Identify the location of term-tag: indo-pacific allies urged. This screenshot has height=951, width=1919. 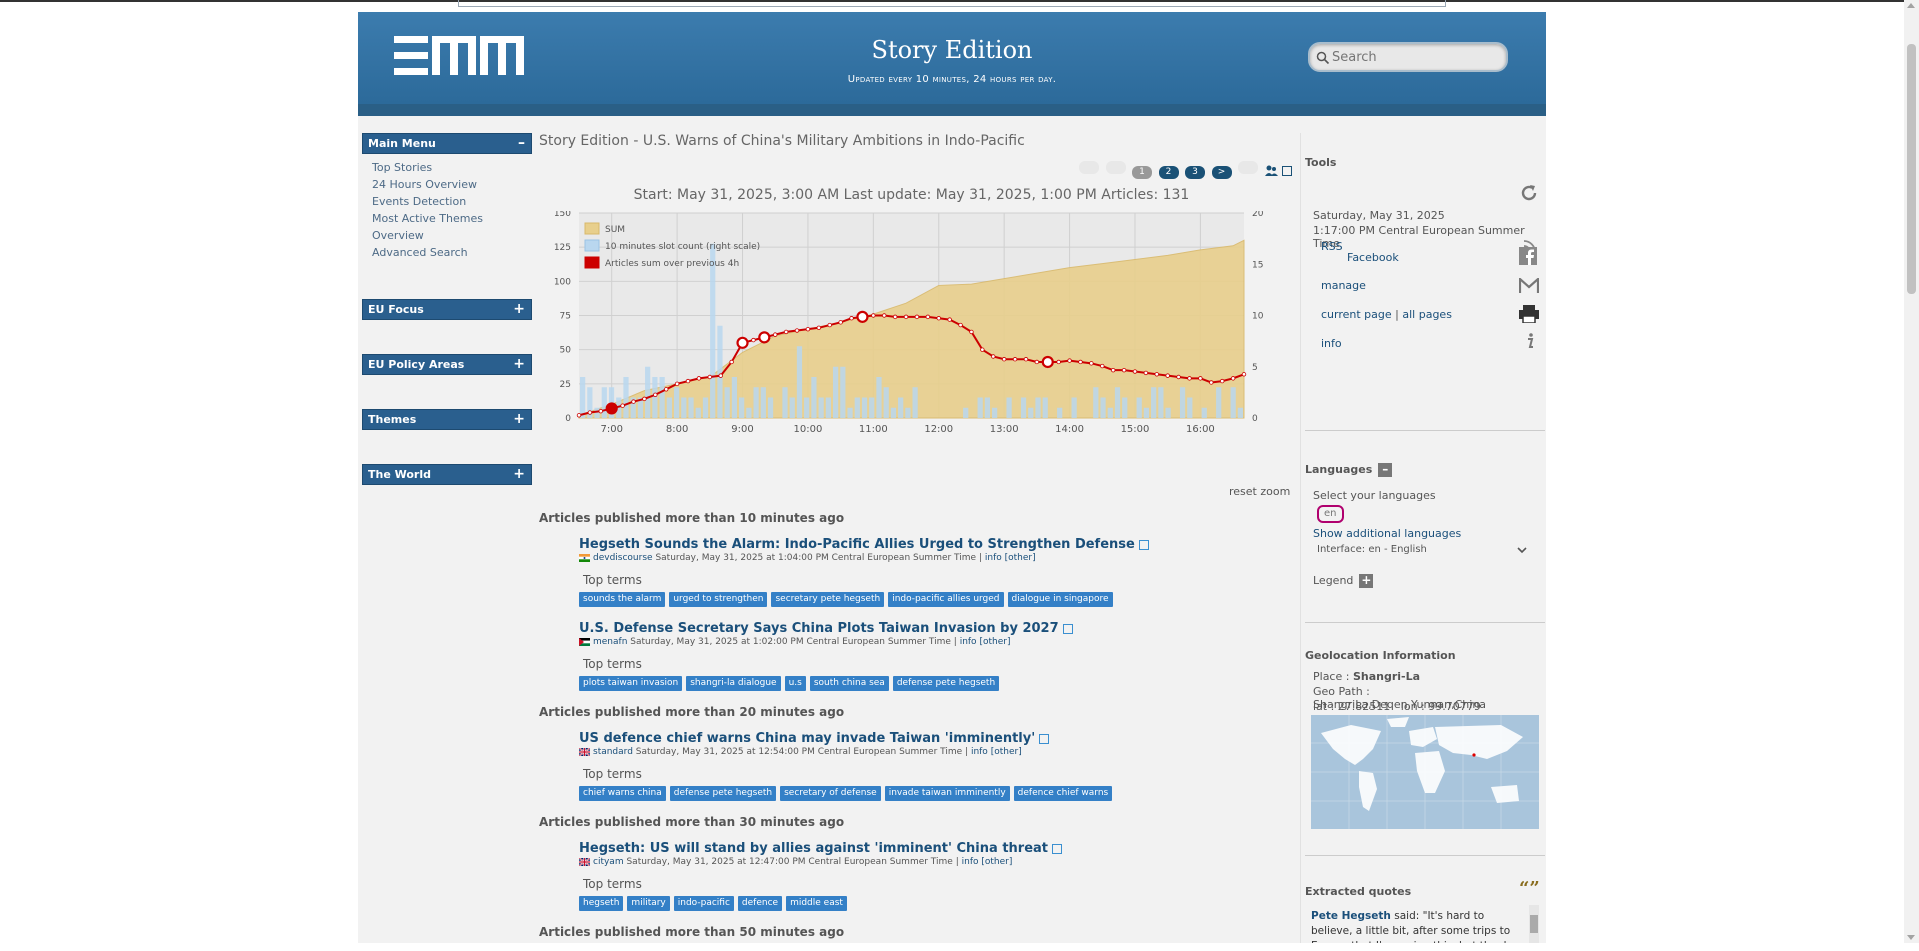
(946, 599).